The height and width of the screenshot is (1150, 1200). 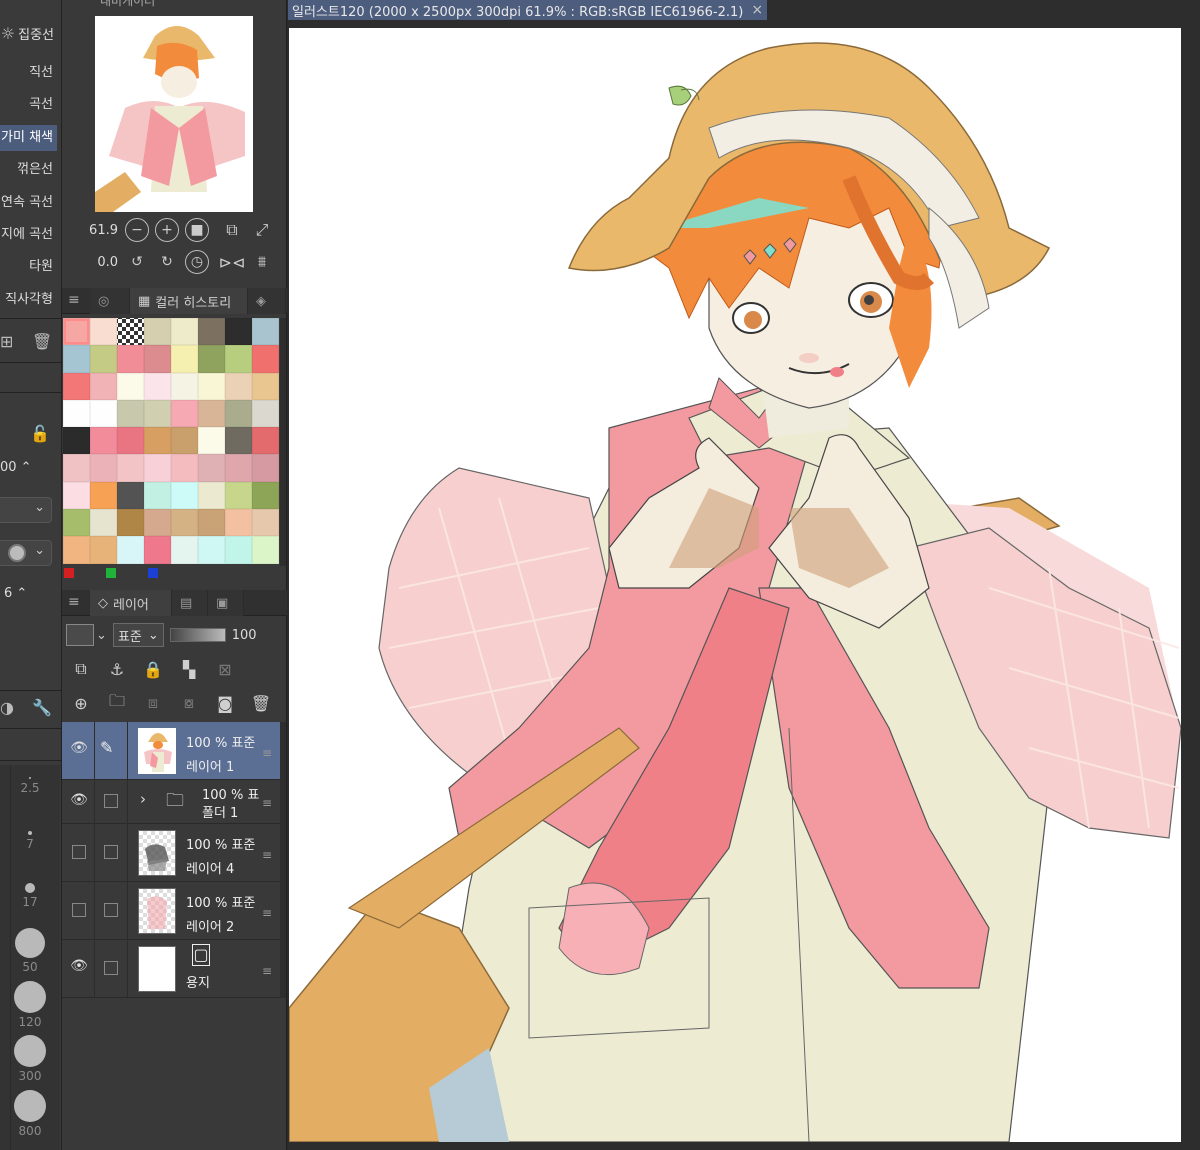 What do you see at coordinates (28, 267) in the screenshot?
I see `sub-tool-ellipse: 타원` at bounding box center [28, 267].